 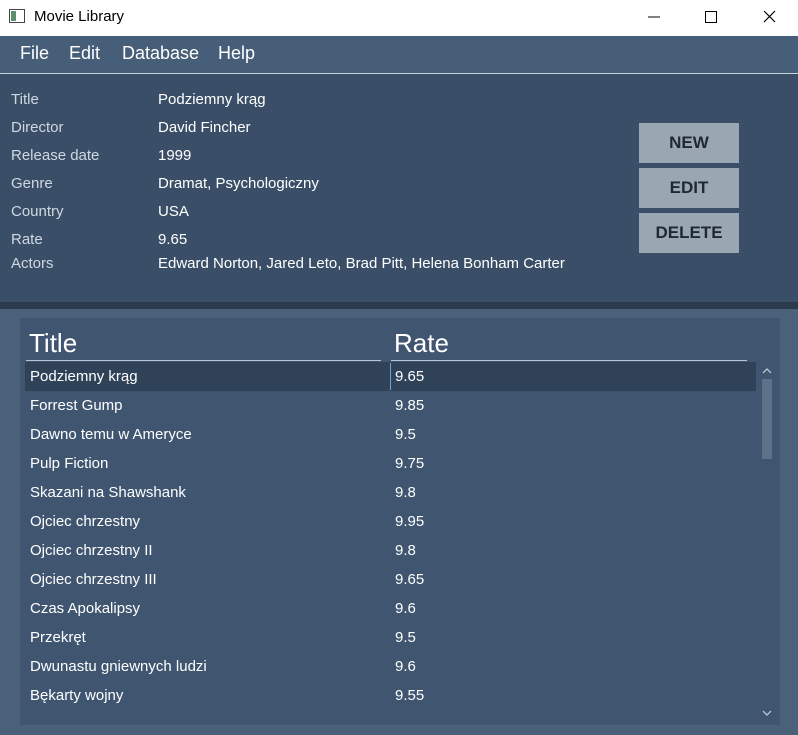 What do you see at coordinates (569, 360) in the screenshot?
I see `header-underline-rate` at bounding box center [569, 360].